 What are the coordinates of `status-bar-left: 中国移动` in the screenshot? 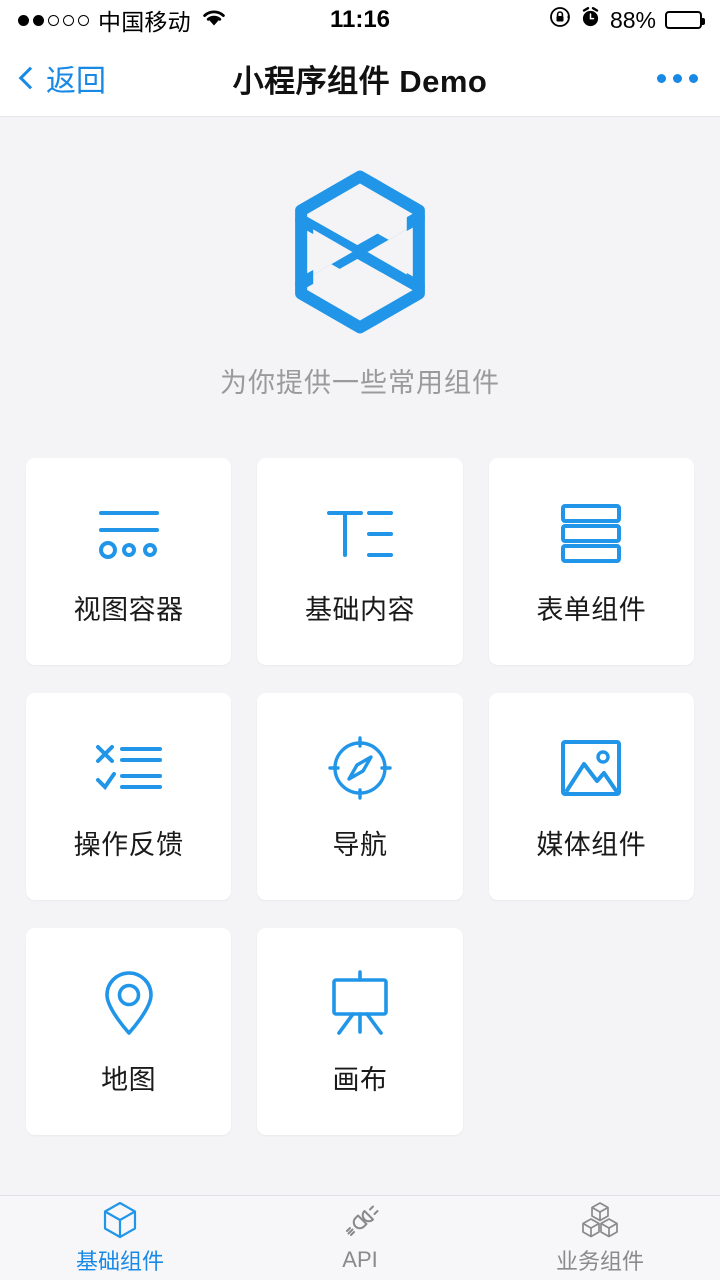 It's located at (203, 20).